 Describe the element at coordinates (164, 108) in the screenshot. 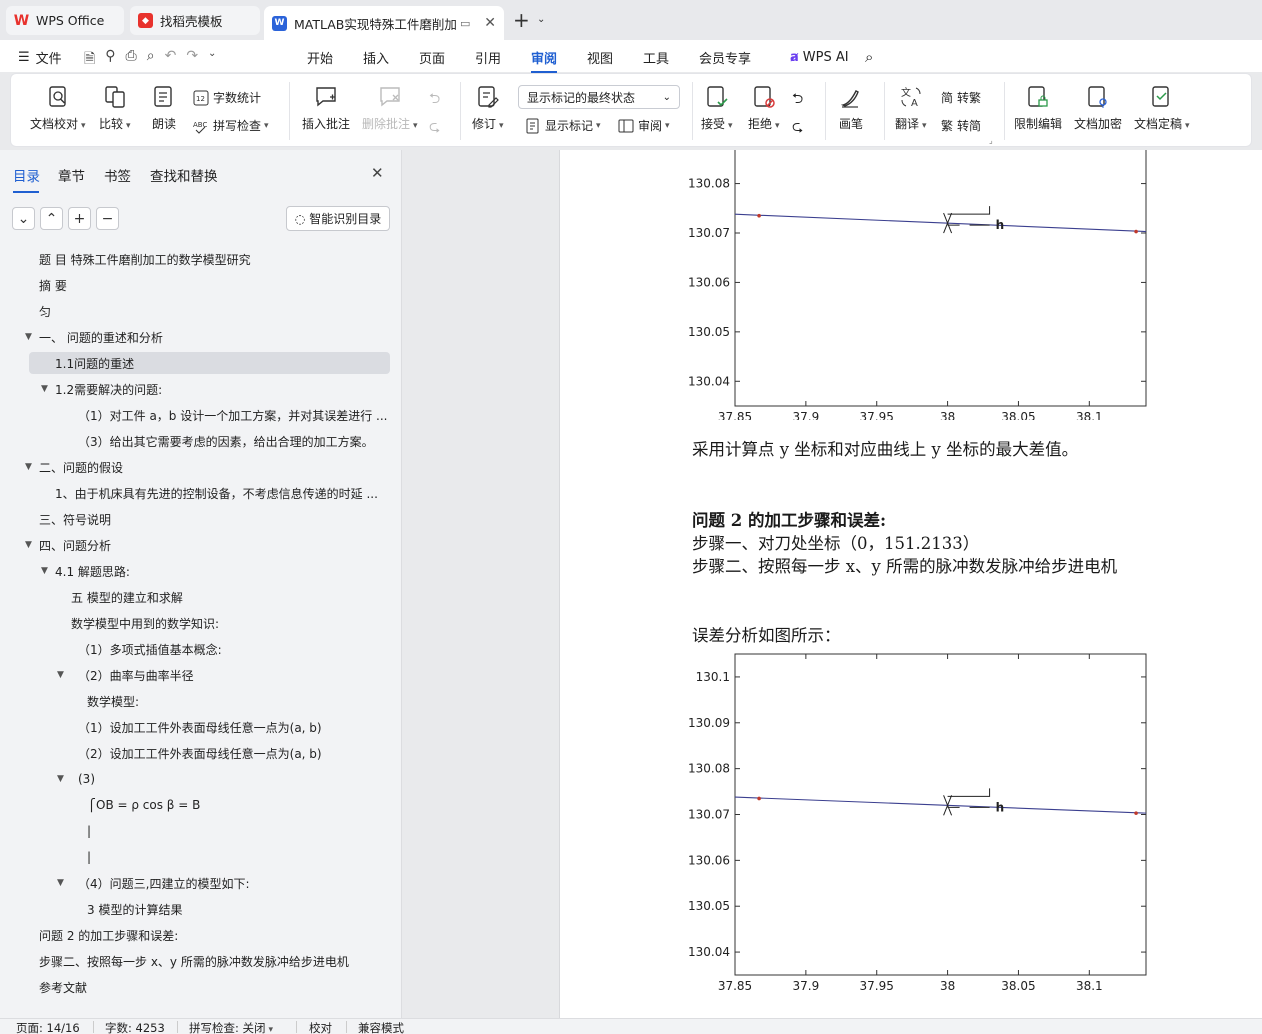

I see `read-aloud-button: 朗读` at that location.